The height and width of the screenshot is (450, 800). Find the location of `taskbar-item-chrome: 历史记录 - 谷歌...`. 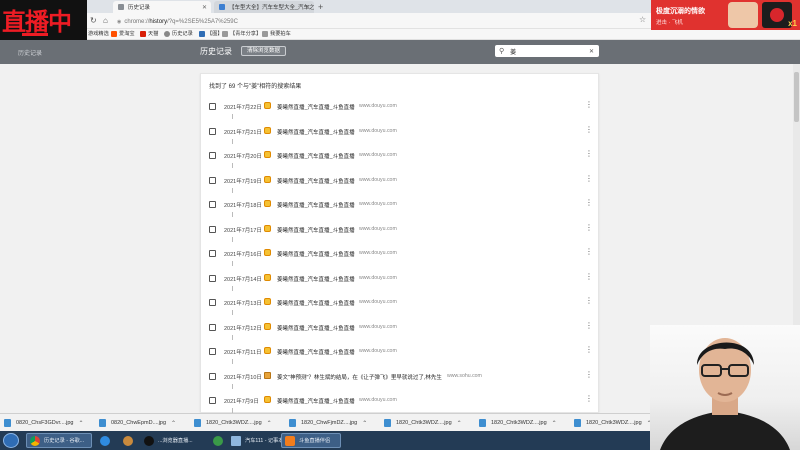

taskbar-item-chrome: 历史记录 - 谷歌... is located at coordinates (59, 440).